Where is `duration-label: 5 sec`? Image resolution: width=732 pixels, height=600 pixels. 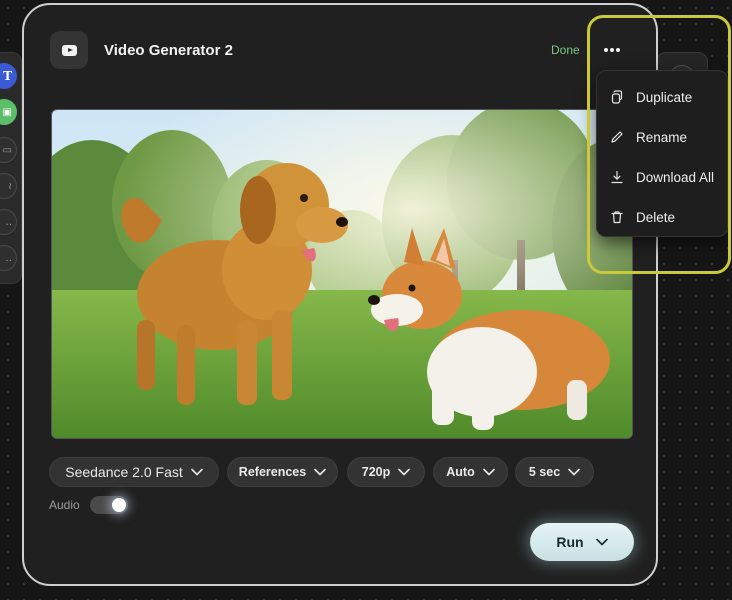 duration-label: 5 sec is located at coordinates (544, 472).